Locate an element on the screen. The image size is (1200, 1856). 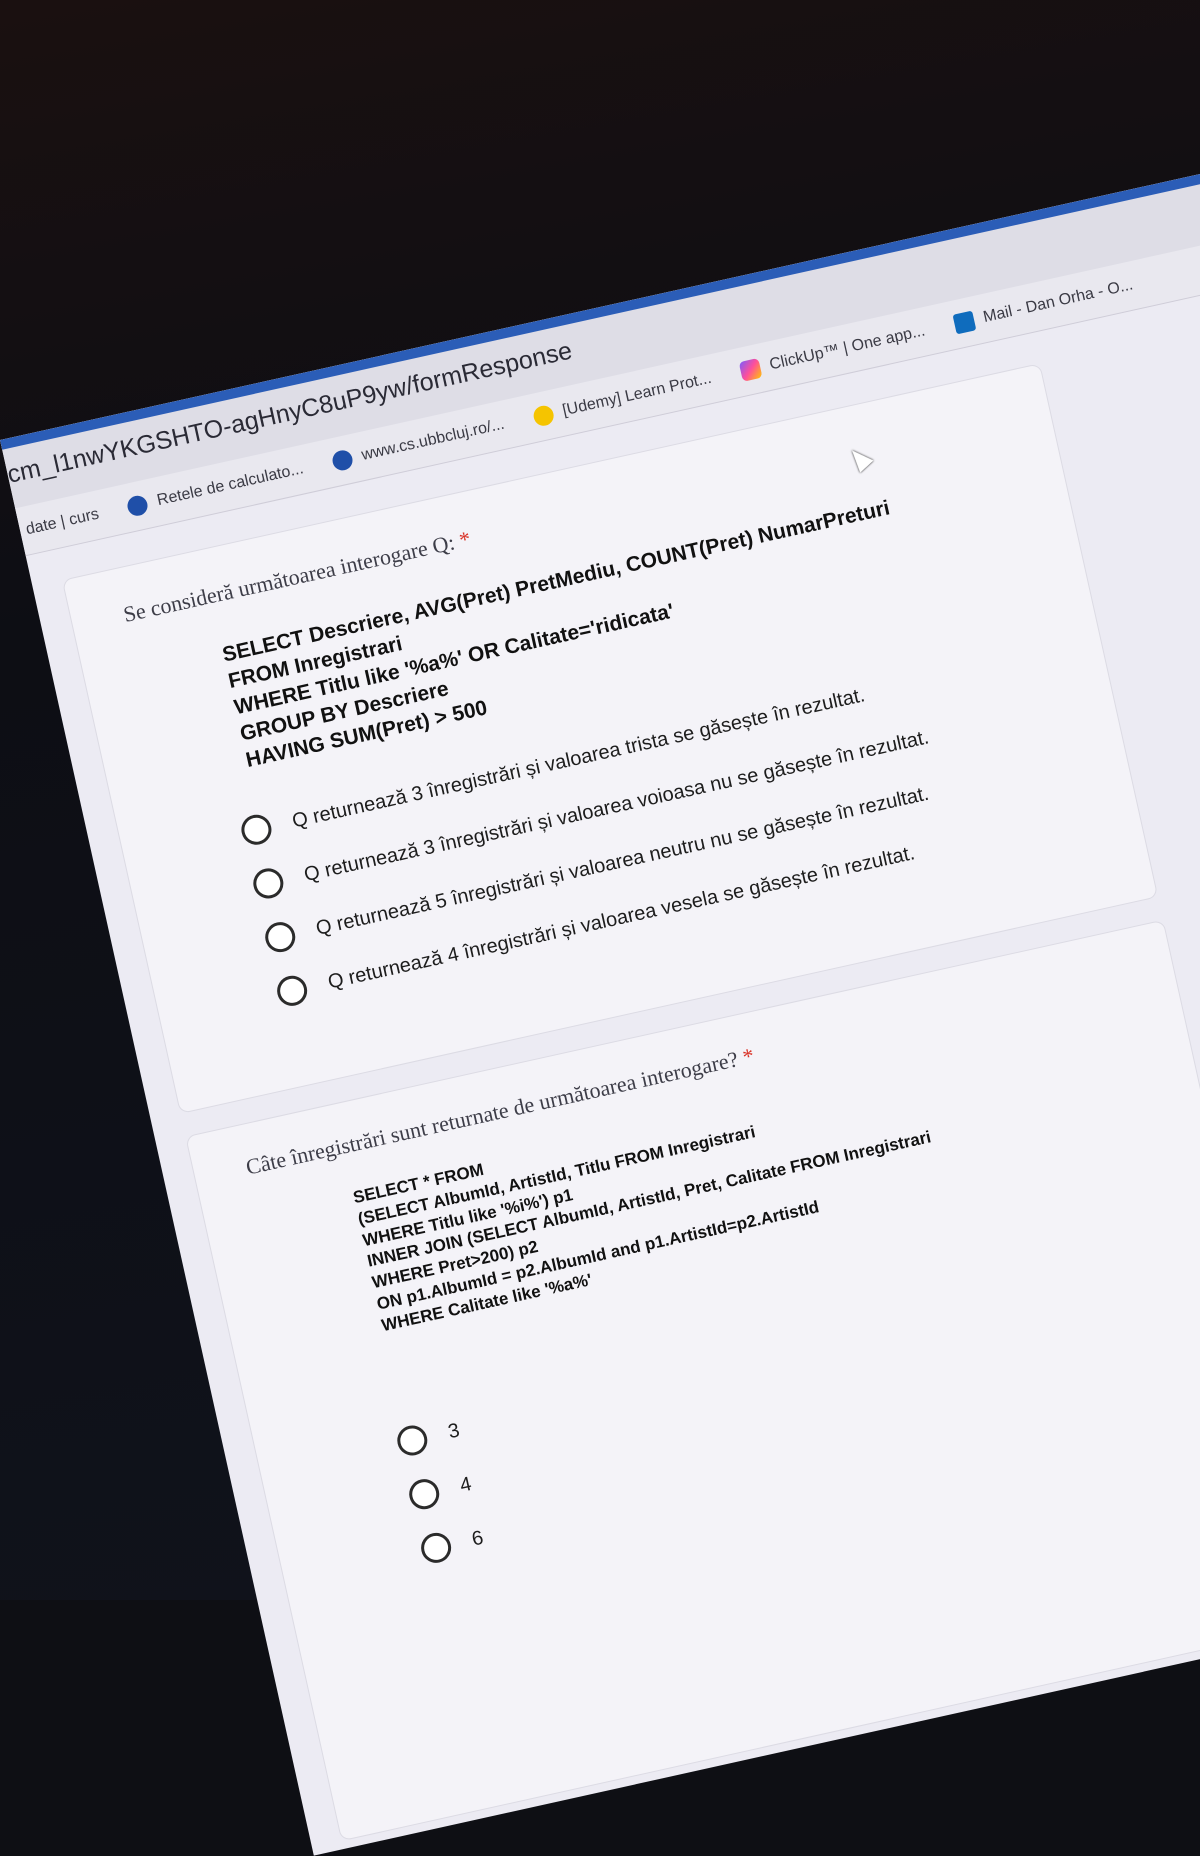
answer-option: 3 is located at coordinates (428, 1437).